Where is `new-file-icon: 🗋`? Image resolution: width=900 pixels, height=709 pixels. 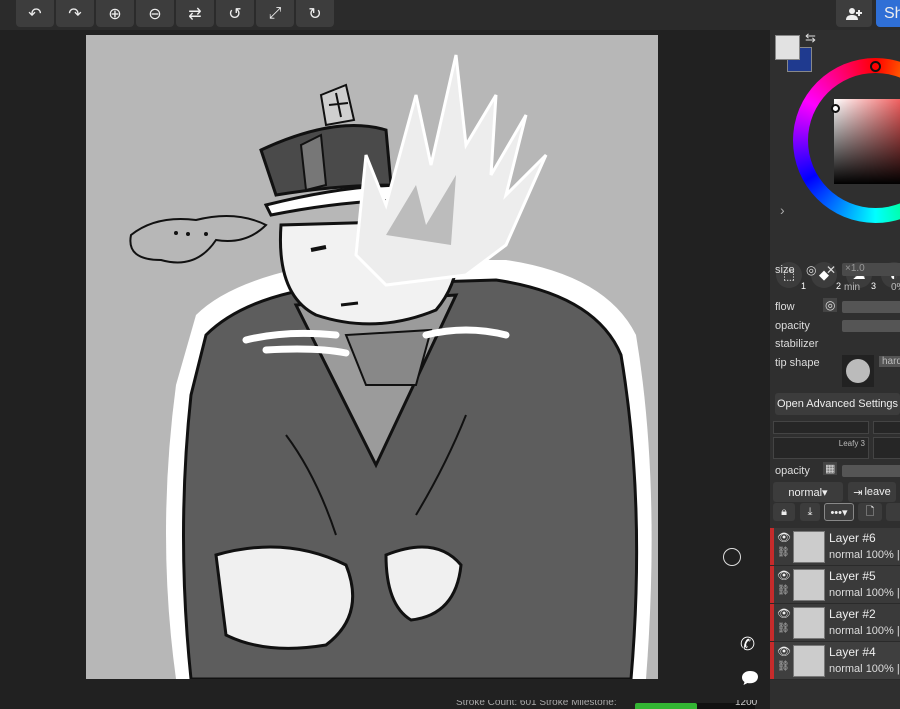
new-file-icon: 🗋 is located at coordinates (870, 511).